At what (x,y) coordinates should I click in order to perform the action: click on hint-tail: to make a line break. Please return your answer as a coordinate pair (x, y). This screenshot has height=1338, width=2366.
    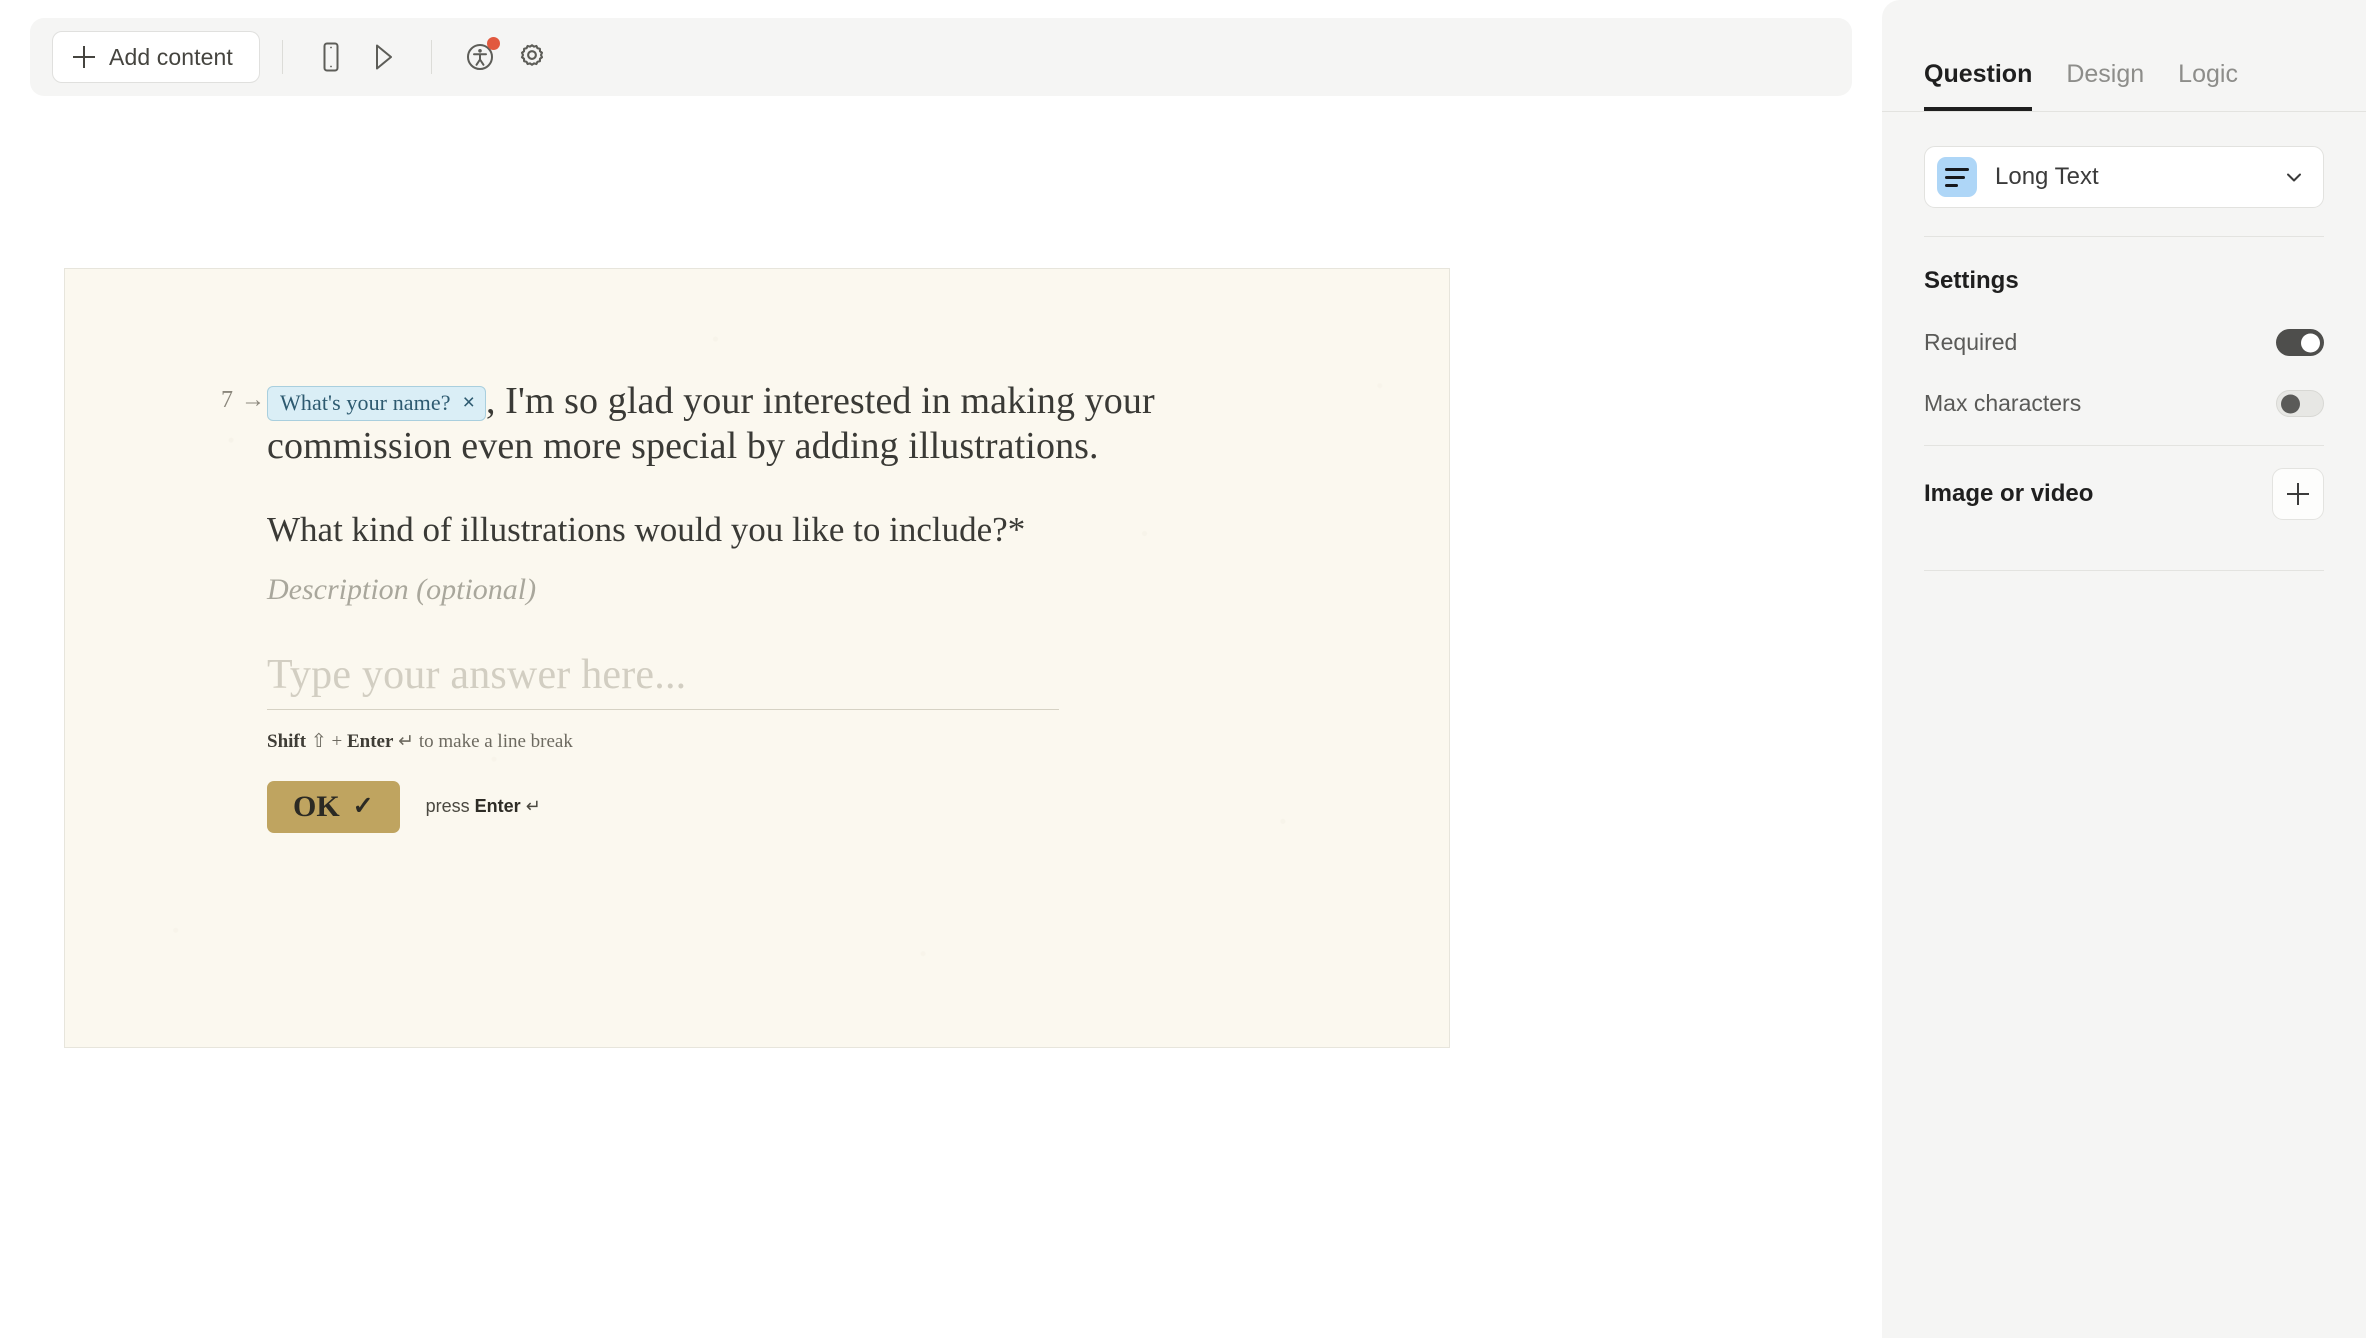
    Looking at the image, I should click on (495, 741).